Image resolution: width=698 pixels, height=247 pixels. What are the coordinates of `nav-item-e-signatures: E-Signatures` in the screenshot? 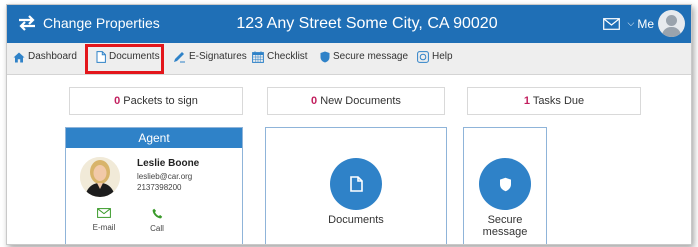 It's located at (210, 57).